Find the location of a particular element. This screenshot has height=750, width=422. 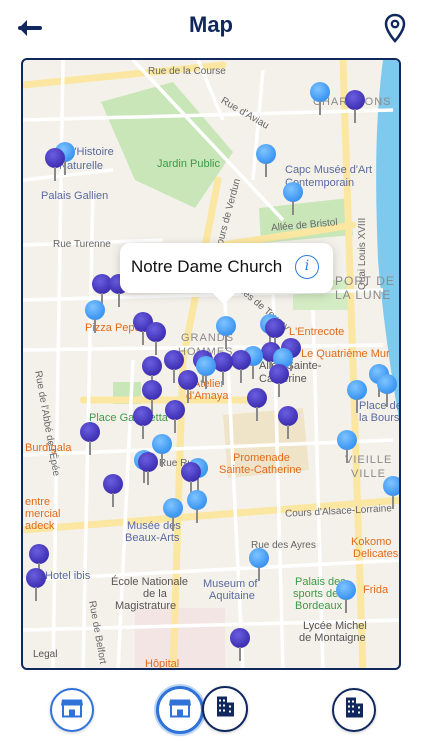

map-label: de la is located at coordinates (155, 594).